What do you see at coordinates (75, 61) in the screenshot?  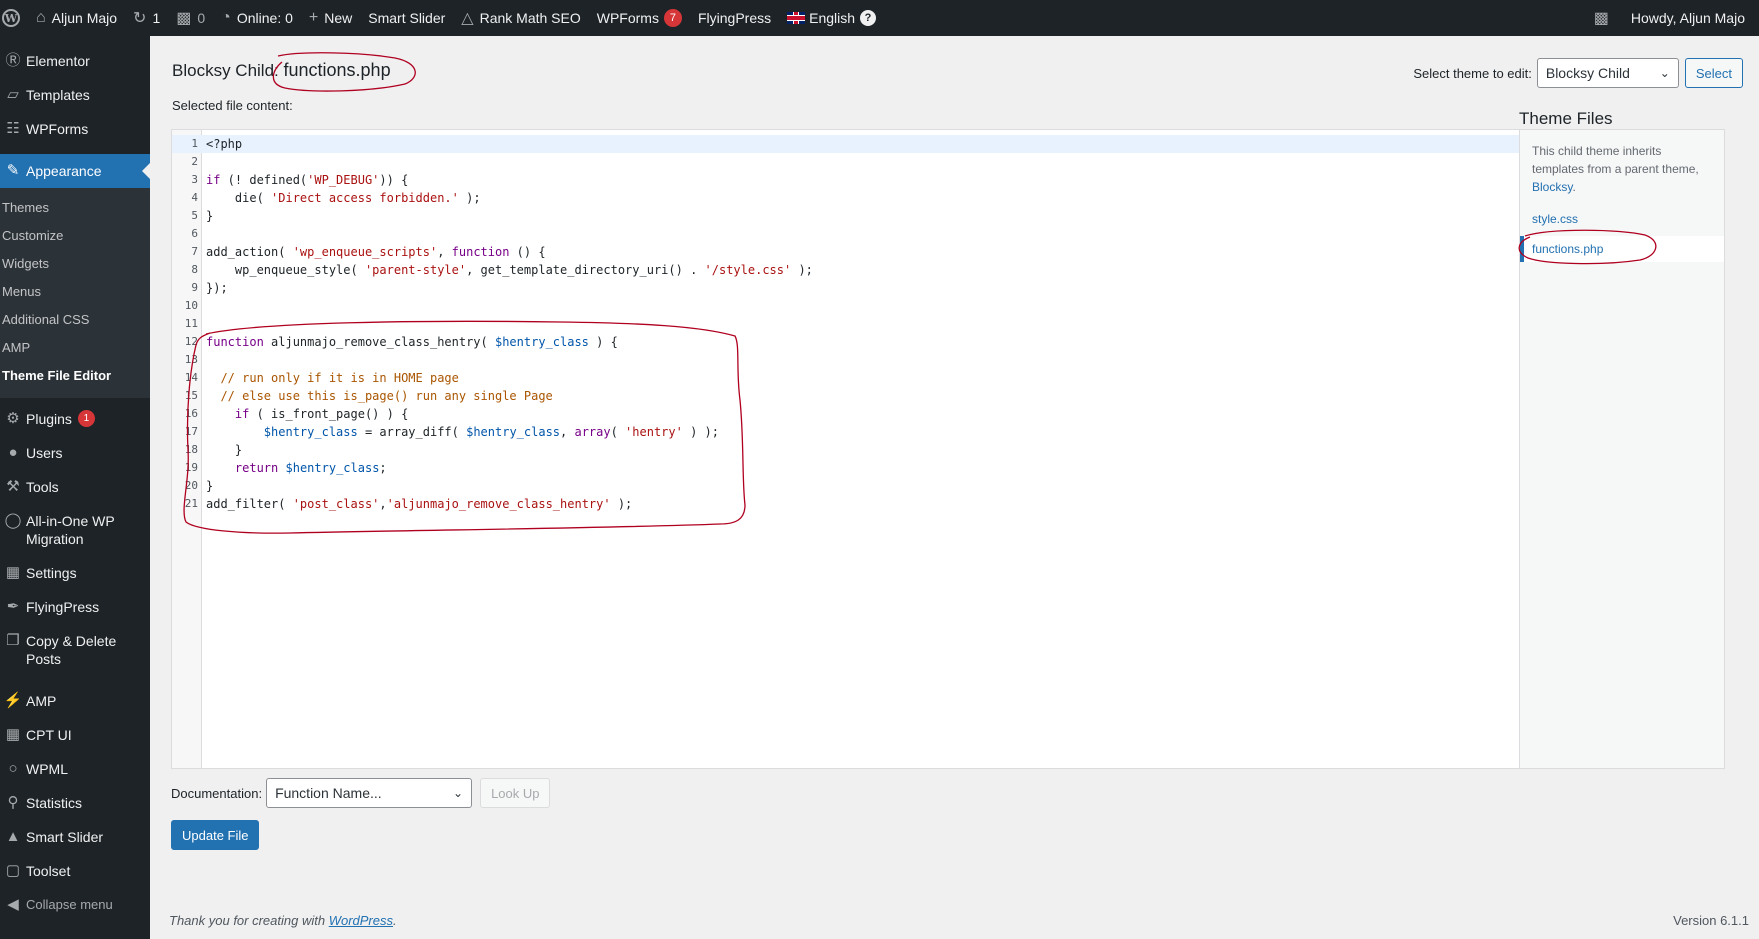 I see `menu-elementor: Ⓡ Elementor` at bounding box center [75, 61].